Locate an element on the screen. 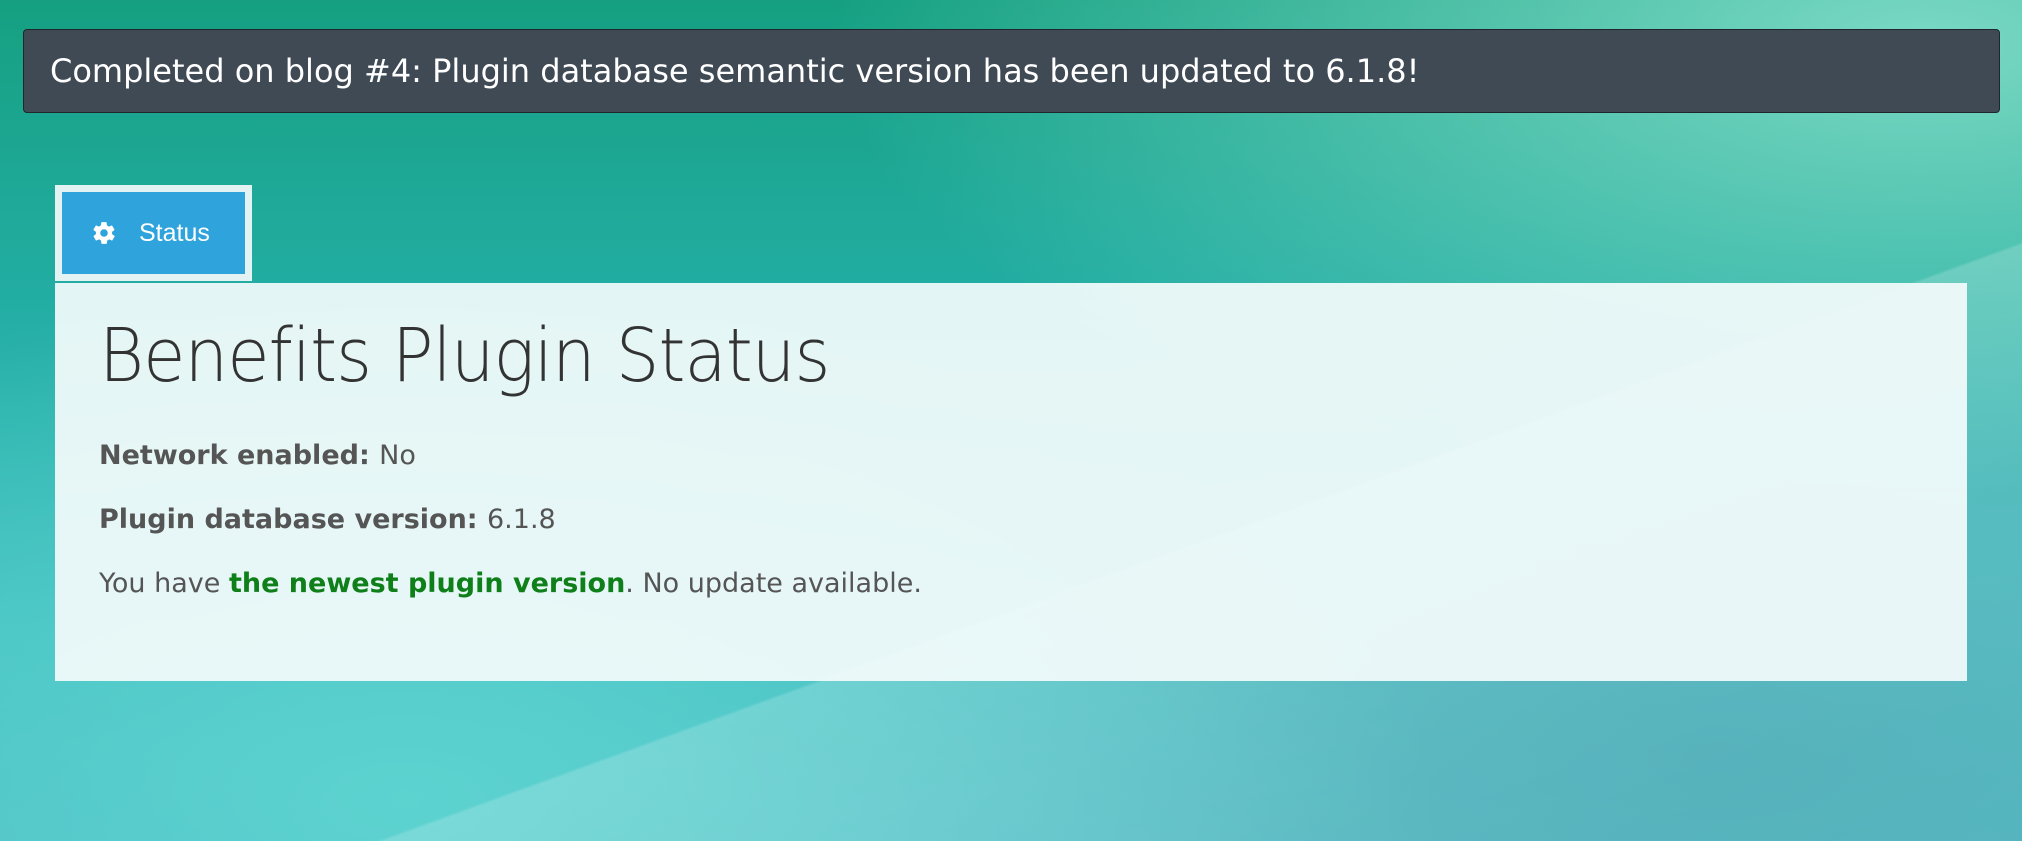  db-version-row: Plugin database version: 6.1.8 is located at coordinates (327, 519).